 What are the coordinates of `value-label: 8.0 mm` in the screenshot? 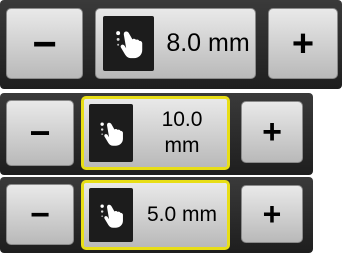 It's located at (208, 42).